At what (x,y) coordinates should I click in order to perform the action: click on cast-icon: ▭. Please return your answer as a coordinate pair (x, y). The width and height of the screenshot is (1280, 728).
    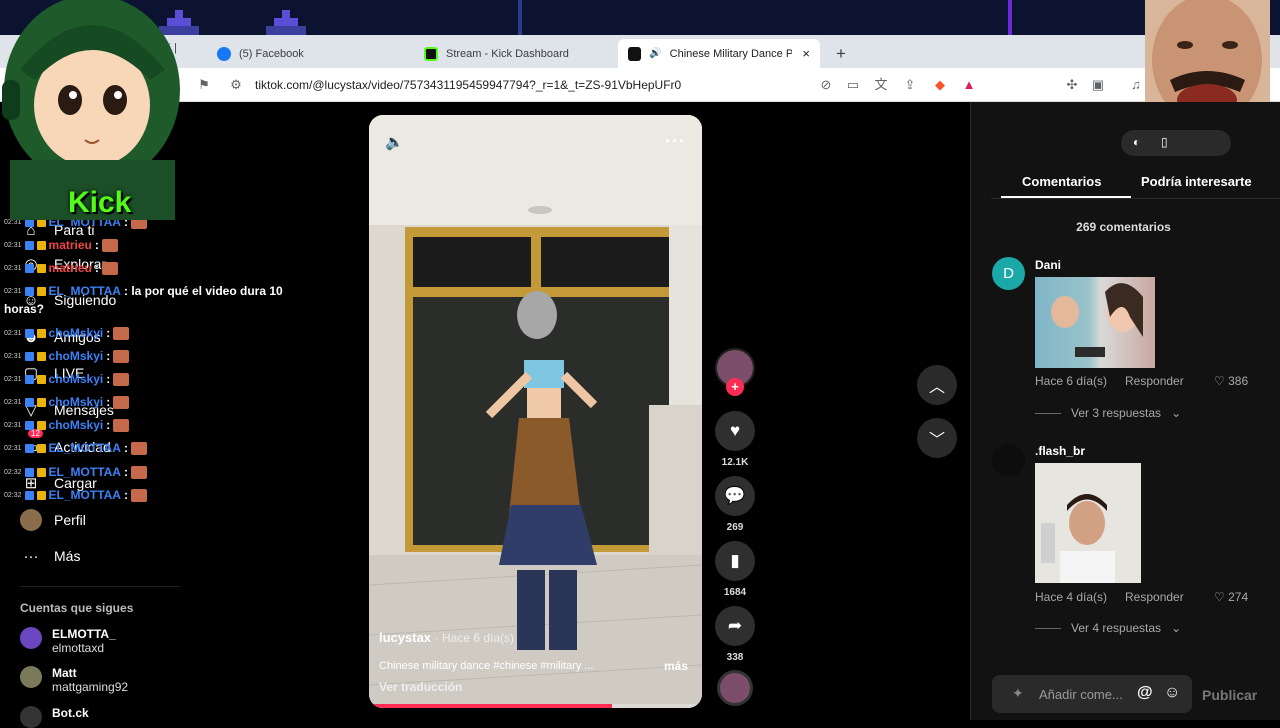
    Looking at the image, I should click on (853, 85).